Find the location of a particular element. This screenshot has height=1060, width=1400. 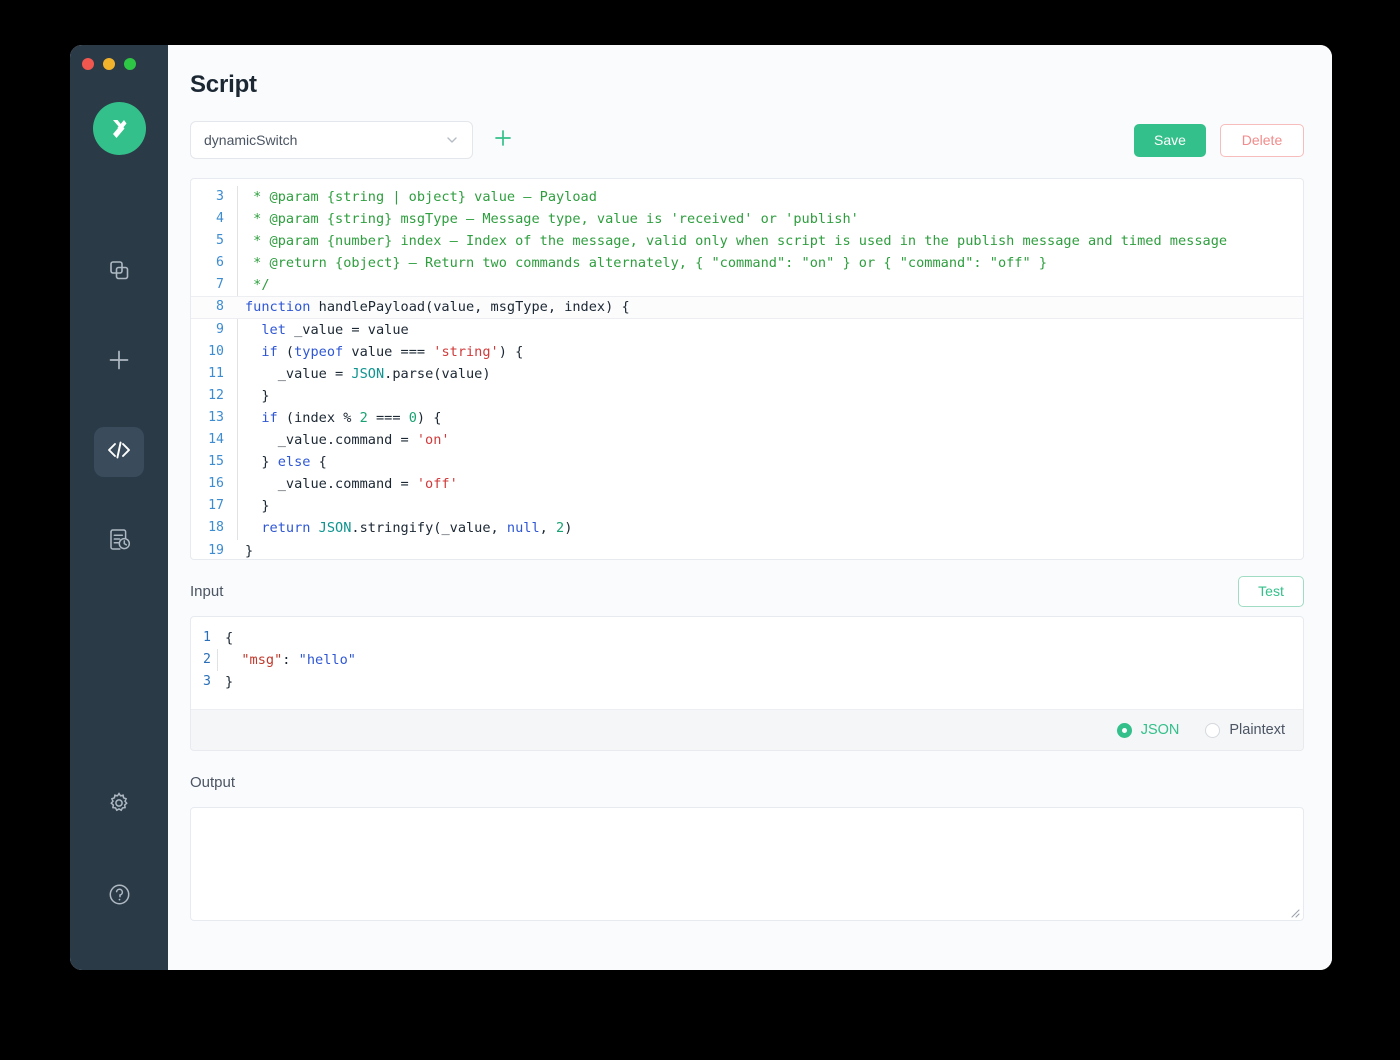

code-line: 1{ is located at coordinates (747, 638).